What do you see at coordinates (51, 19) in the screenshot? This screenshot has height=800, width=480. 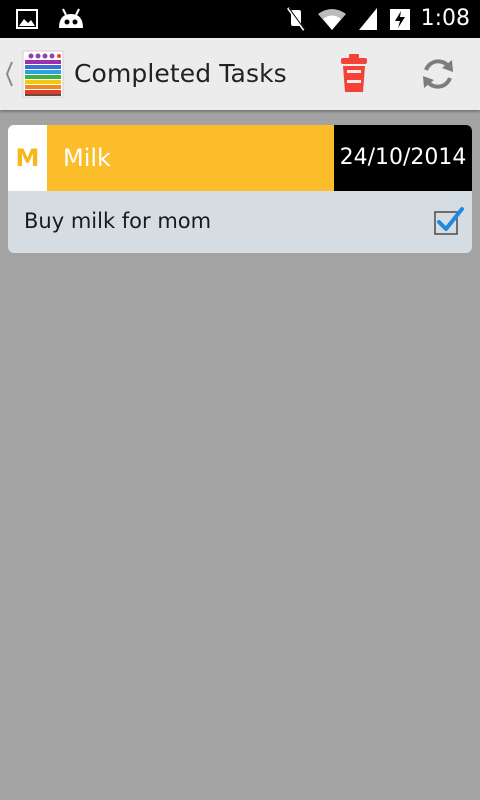 I see `status-left-icons` at bounding box center [51, 19].